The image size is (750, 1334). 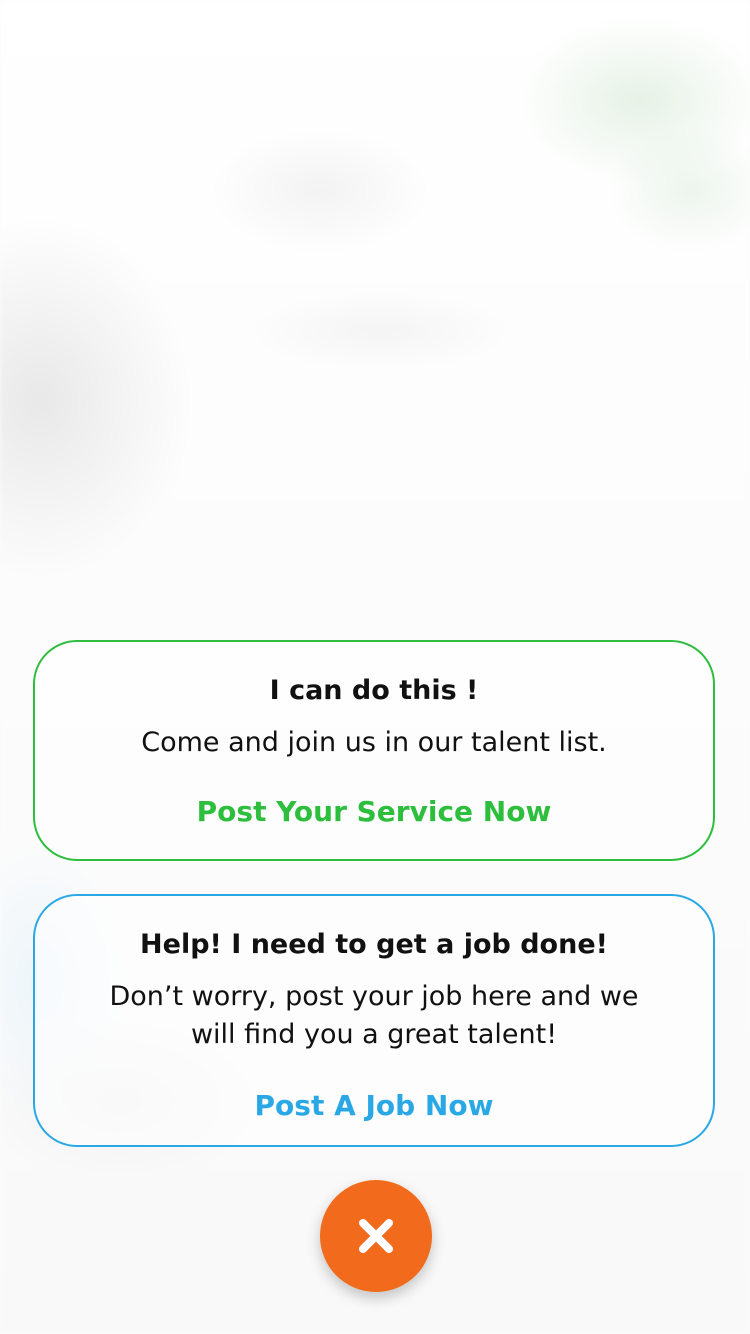 I want to click on close-icon, so click(x=376, y=1236).